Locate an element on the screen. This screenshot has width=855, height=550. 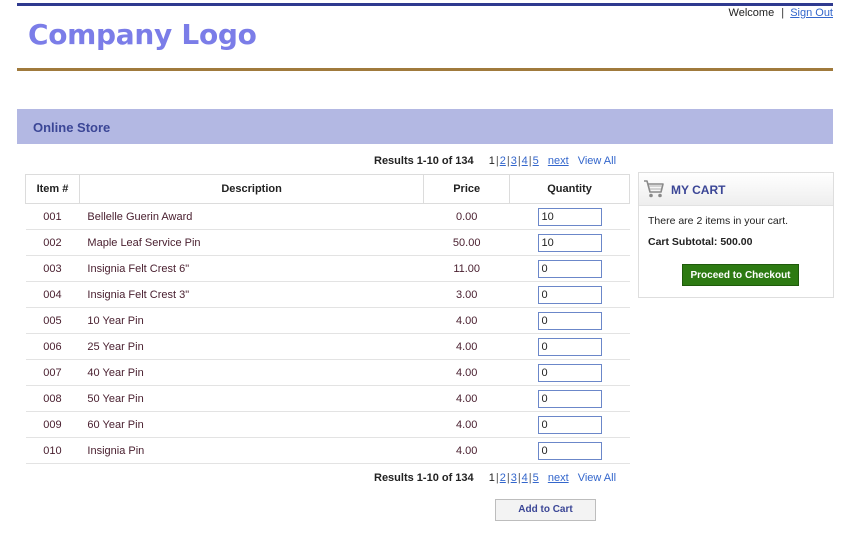
cart-subtotal: Cart Subtotal: 500.00 is located at coordinates (700, 242).